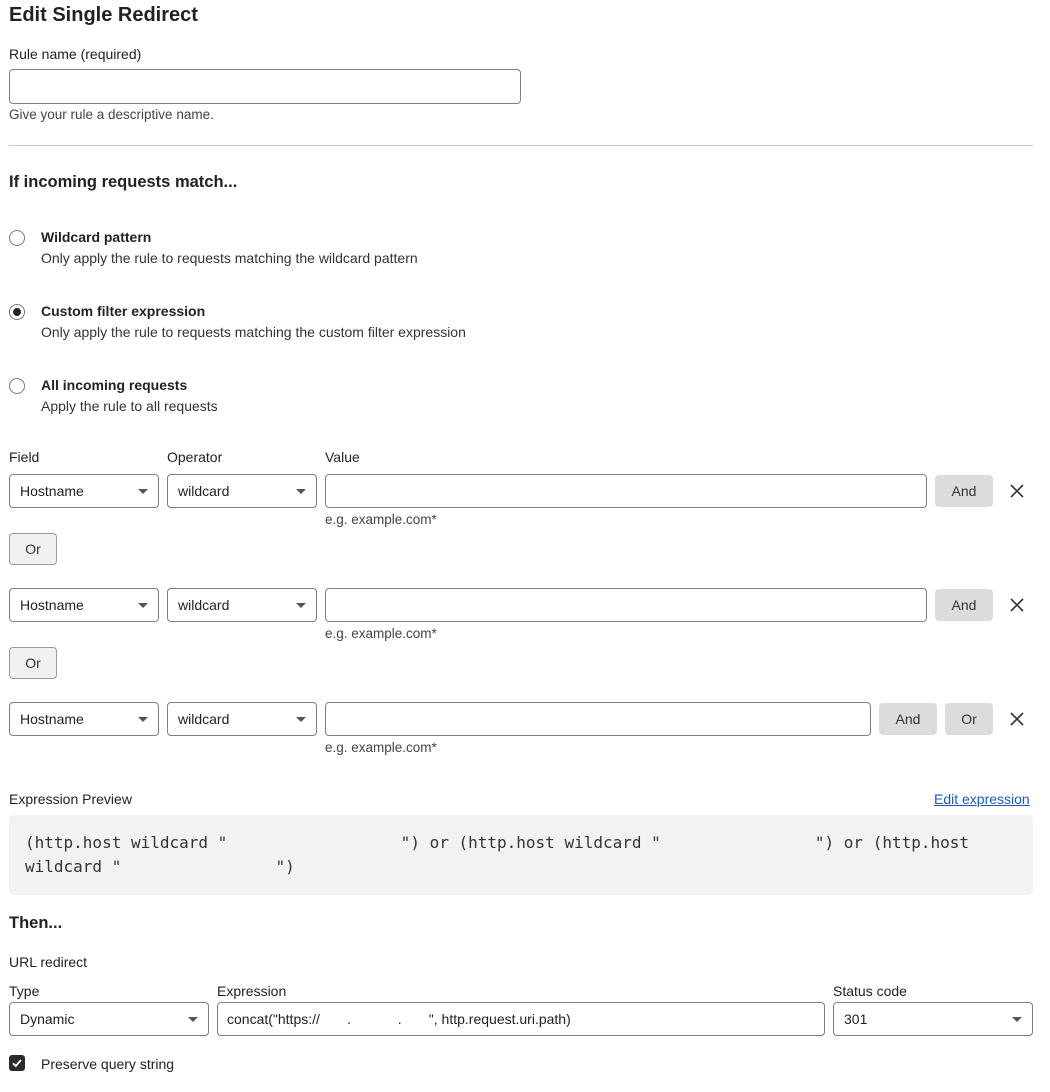  Describe the element at coordinates (114, 385) in the screenshot. I see `option-title-all: All incoming requests` at that location.